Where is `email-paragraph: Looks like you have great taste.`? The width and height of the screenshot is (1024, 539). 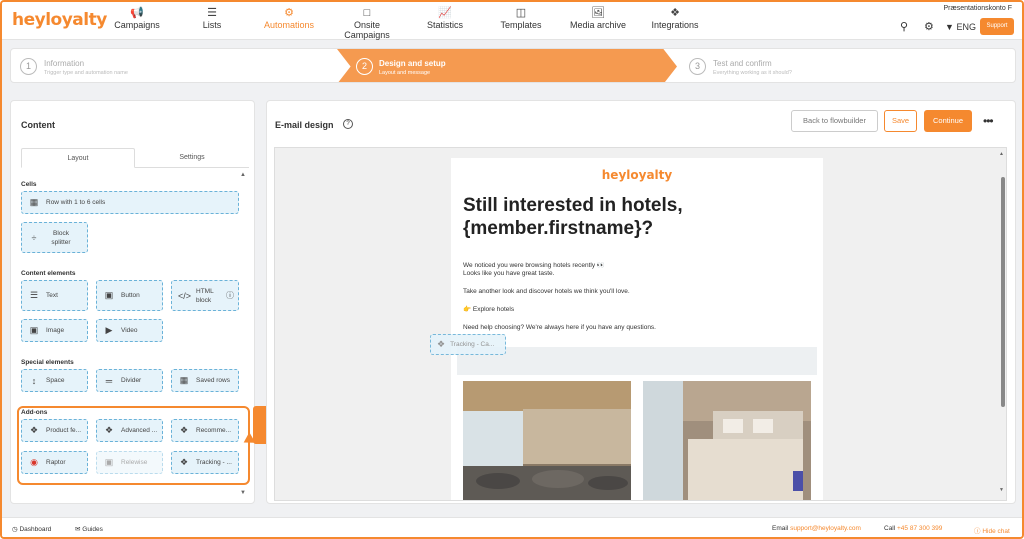 email-paragraph: Looks like you have great taste. is located at coordinates (638, 274).